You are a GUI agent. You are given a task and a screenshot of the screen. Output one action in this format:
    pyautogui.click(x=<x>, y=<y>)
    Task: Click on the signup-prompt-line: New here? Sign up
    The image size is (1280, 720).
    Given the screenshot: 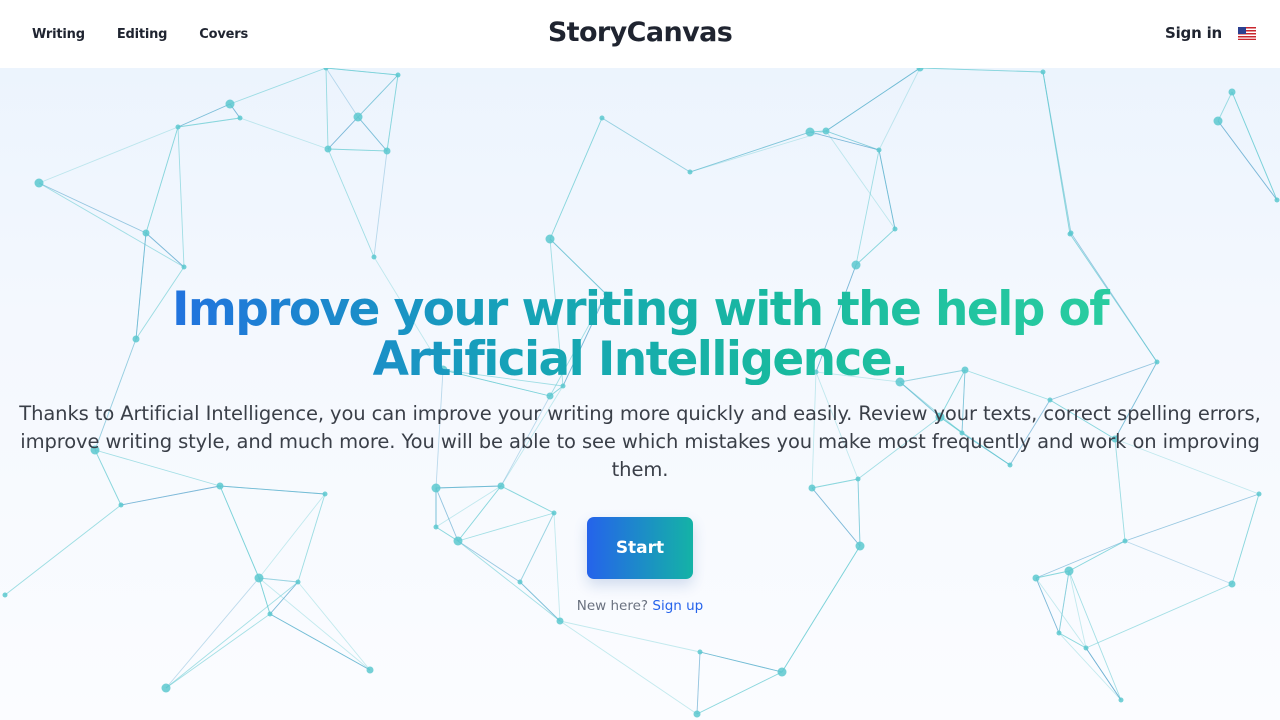 What is the action you would take?
    pyautogui.click(x=640, y=606)
    